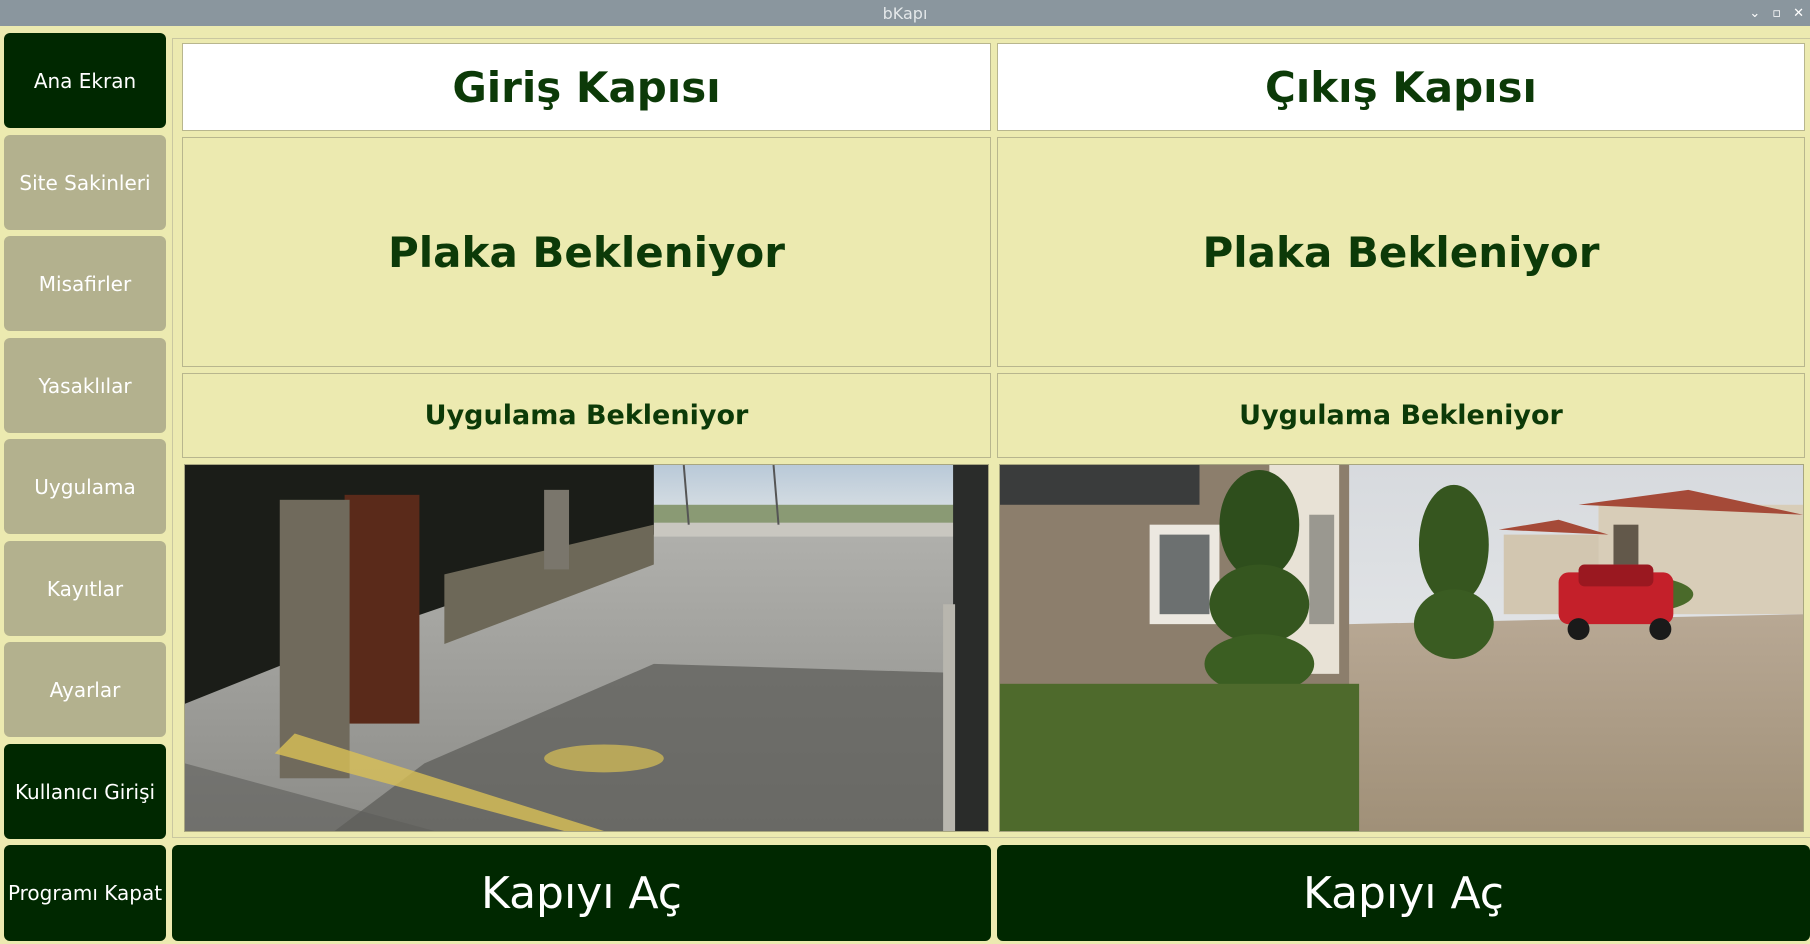 This screenshot has height=944, width=1810. I want to click on sidebar-item-site-sakinleri: Site Sakinleri, so click(85, 182).